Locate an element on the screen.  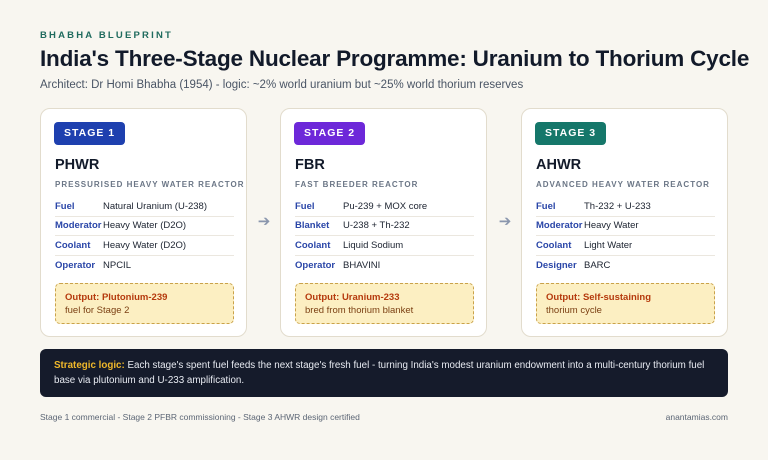
spec-row: Moderator Heavy Water is located at coordinates (625, 226).